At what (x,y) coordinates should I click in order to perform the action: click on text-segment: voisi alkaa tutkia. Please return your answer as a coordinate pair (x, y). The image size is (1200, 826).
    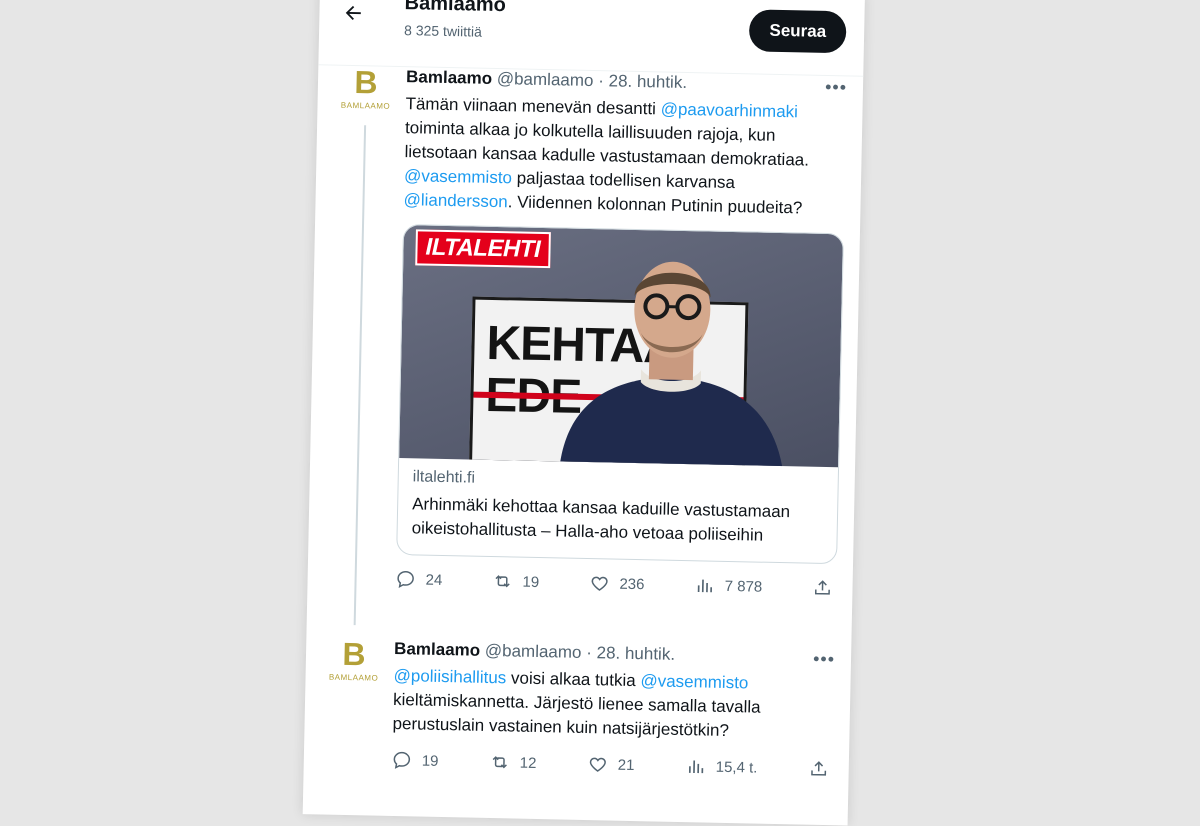
    Looking at the image, I should click on (573, 679).